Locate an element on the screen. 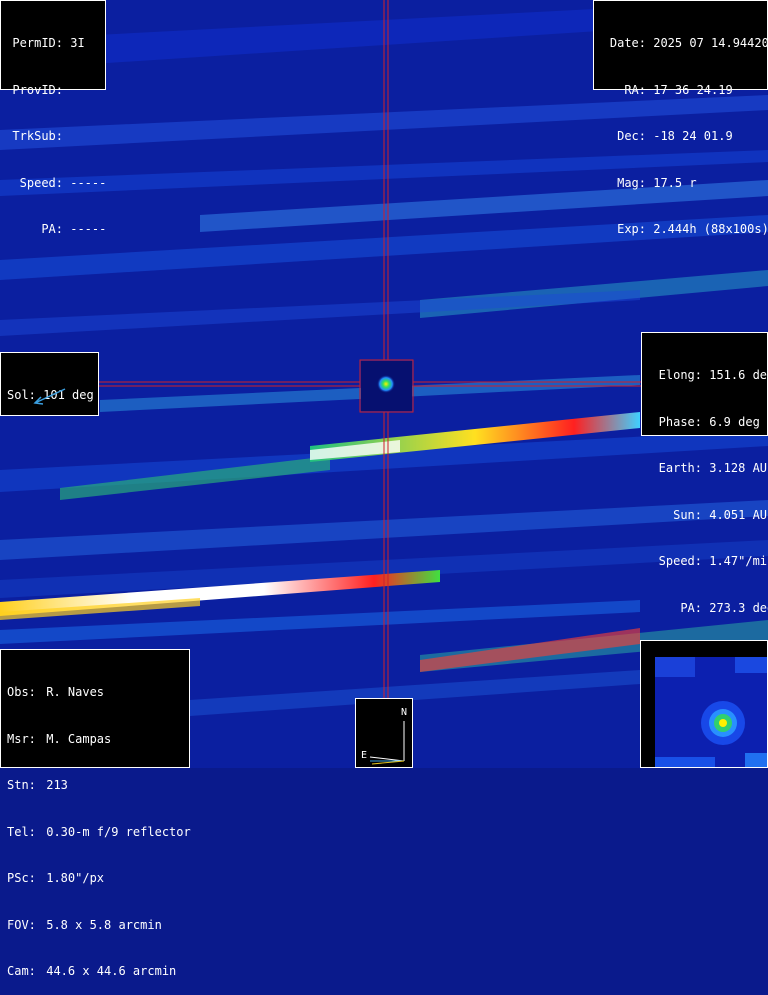  speed-value: ----- is located at coordinates (88, 182).